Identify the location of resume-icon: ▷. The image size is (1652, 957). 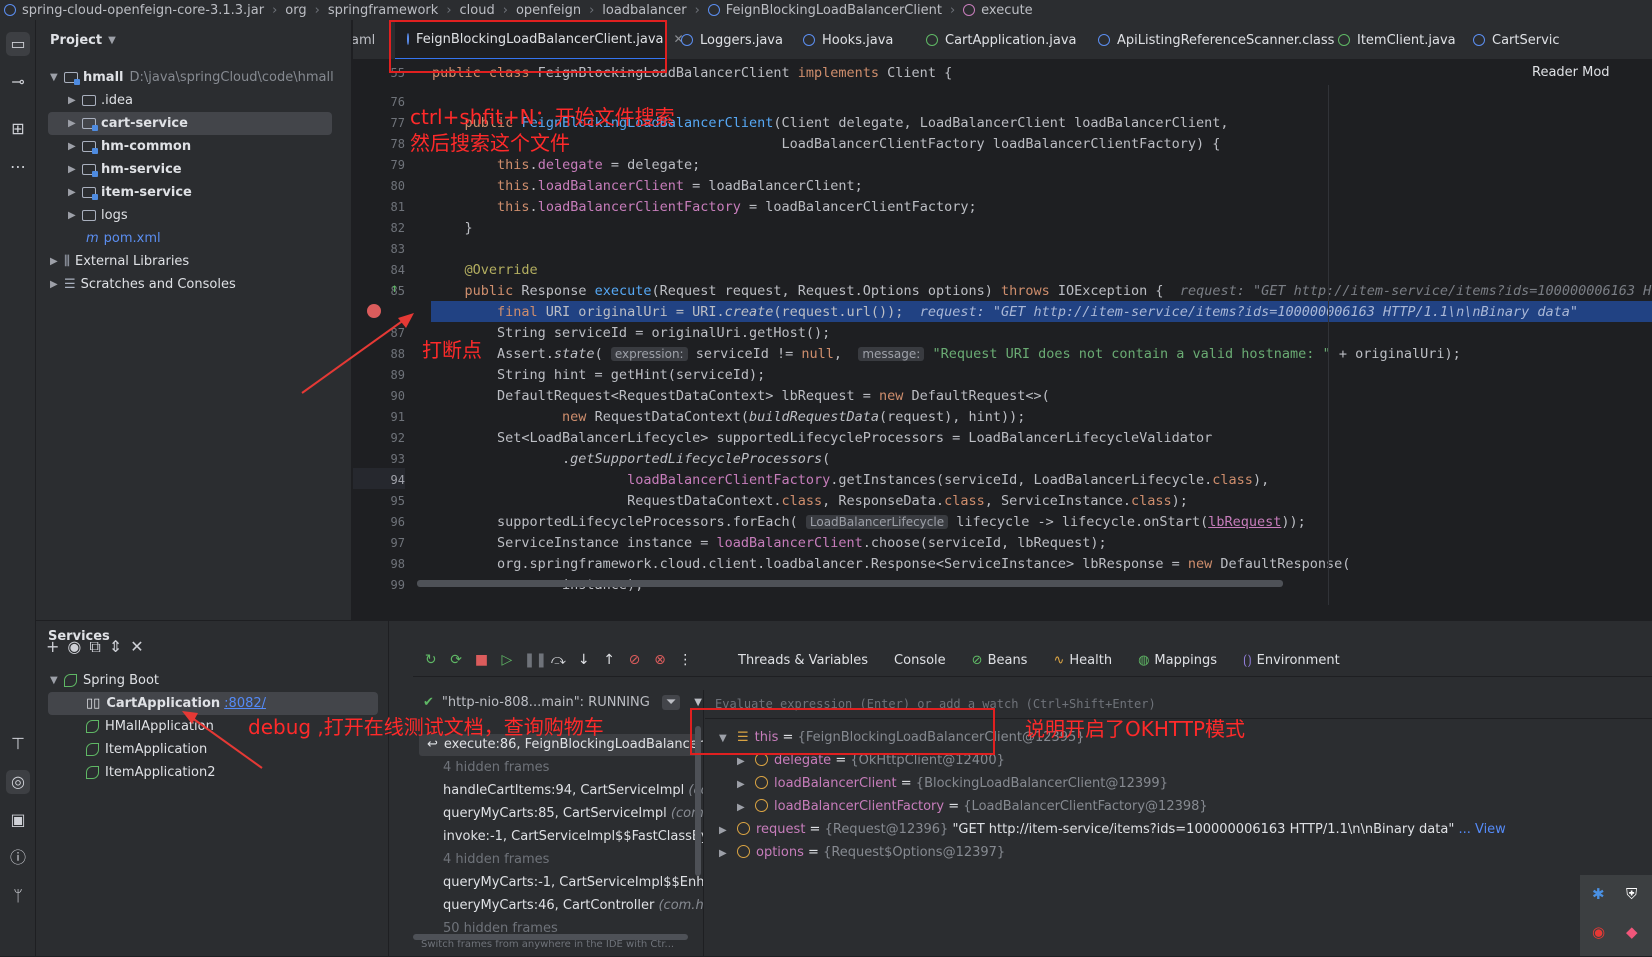
(506, 660).